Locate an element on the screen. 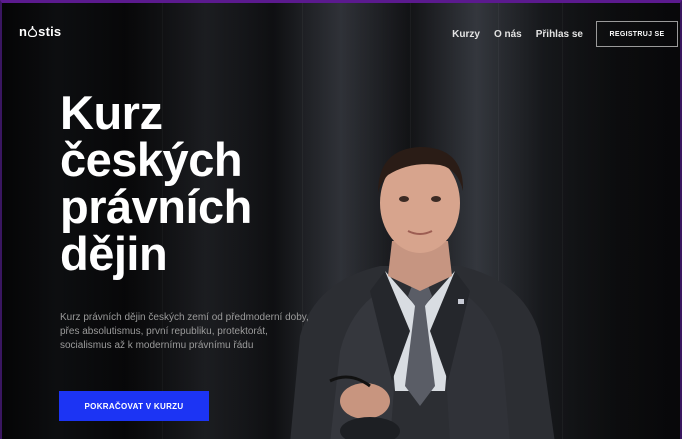  nav-links: Kurzy O nás Přihlas se is located at coordinates (517, 34).